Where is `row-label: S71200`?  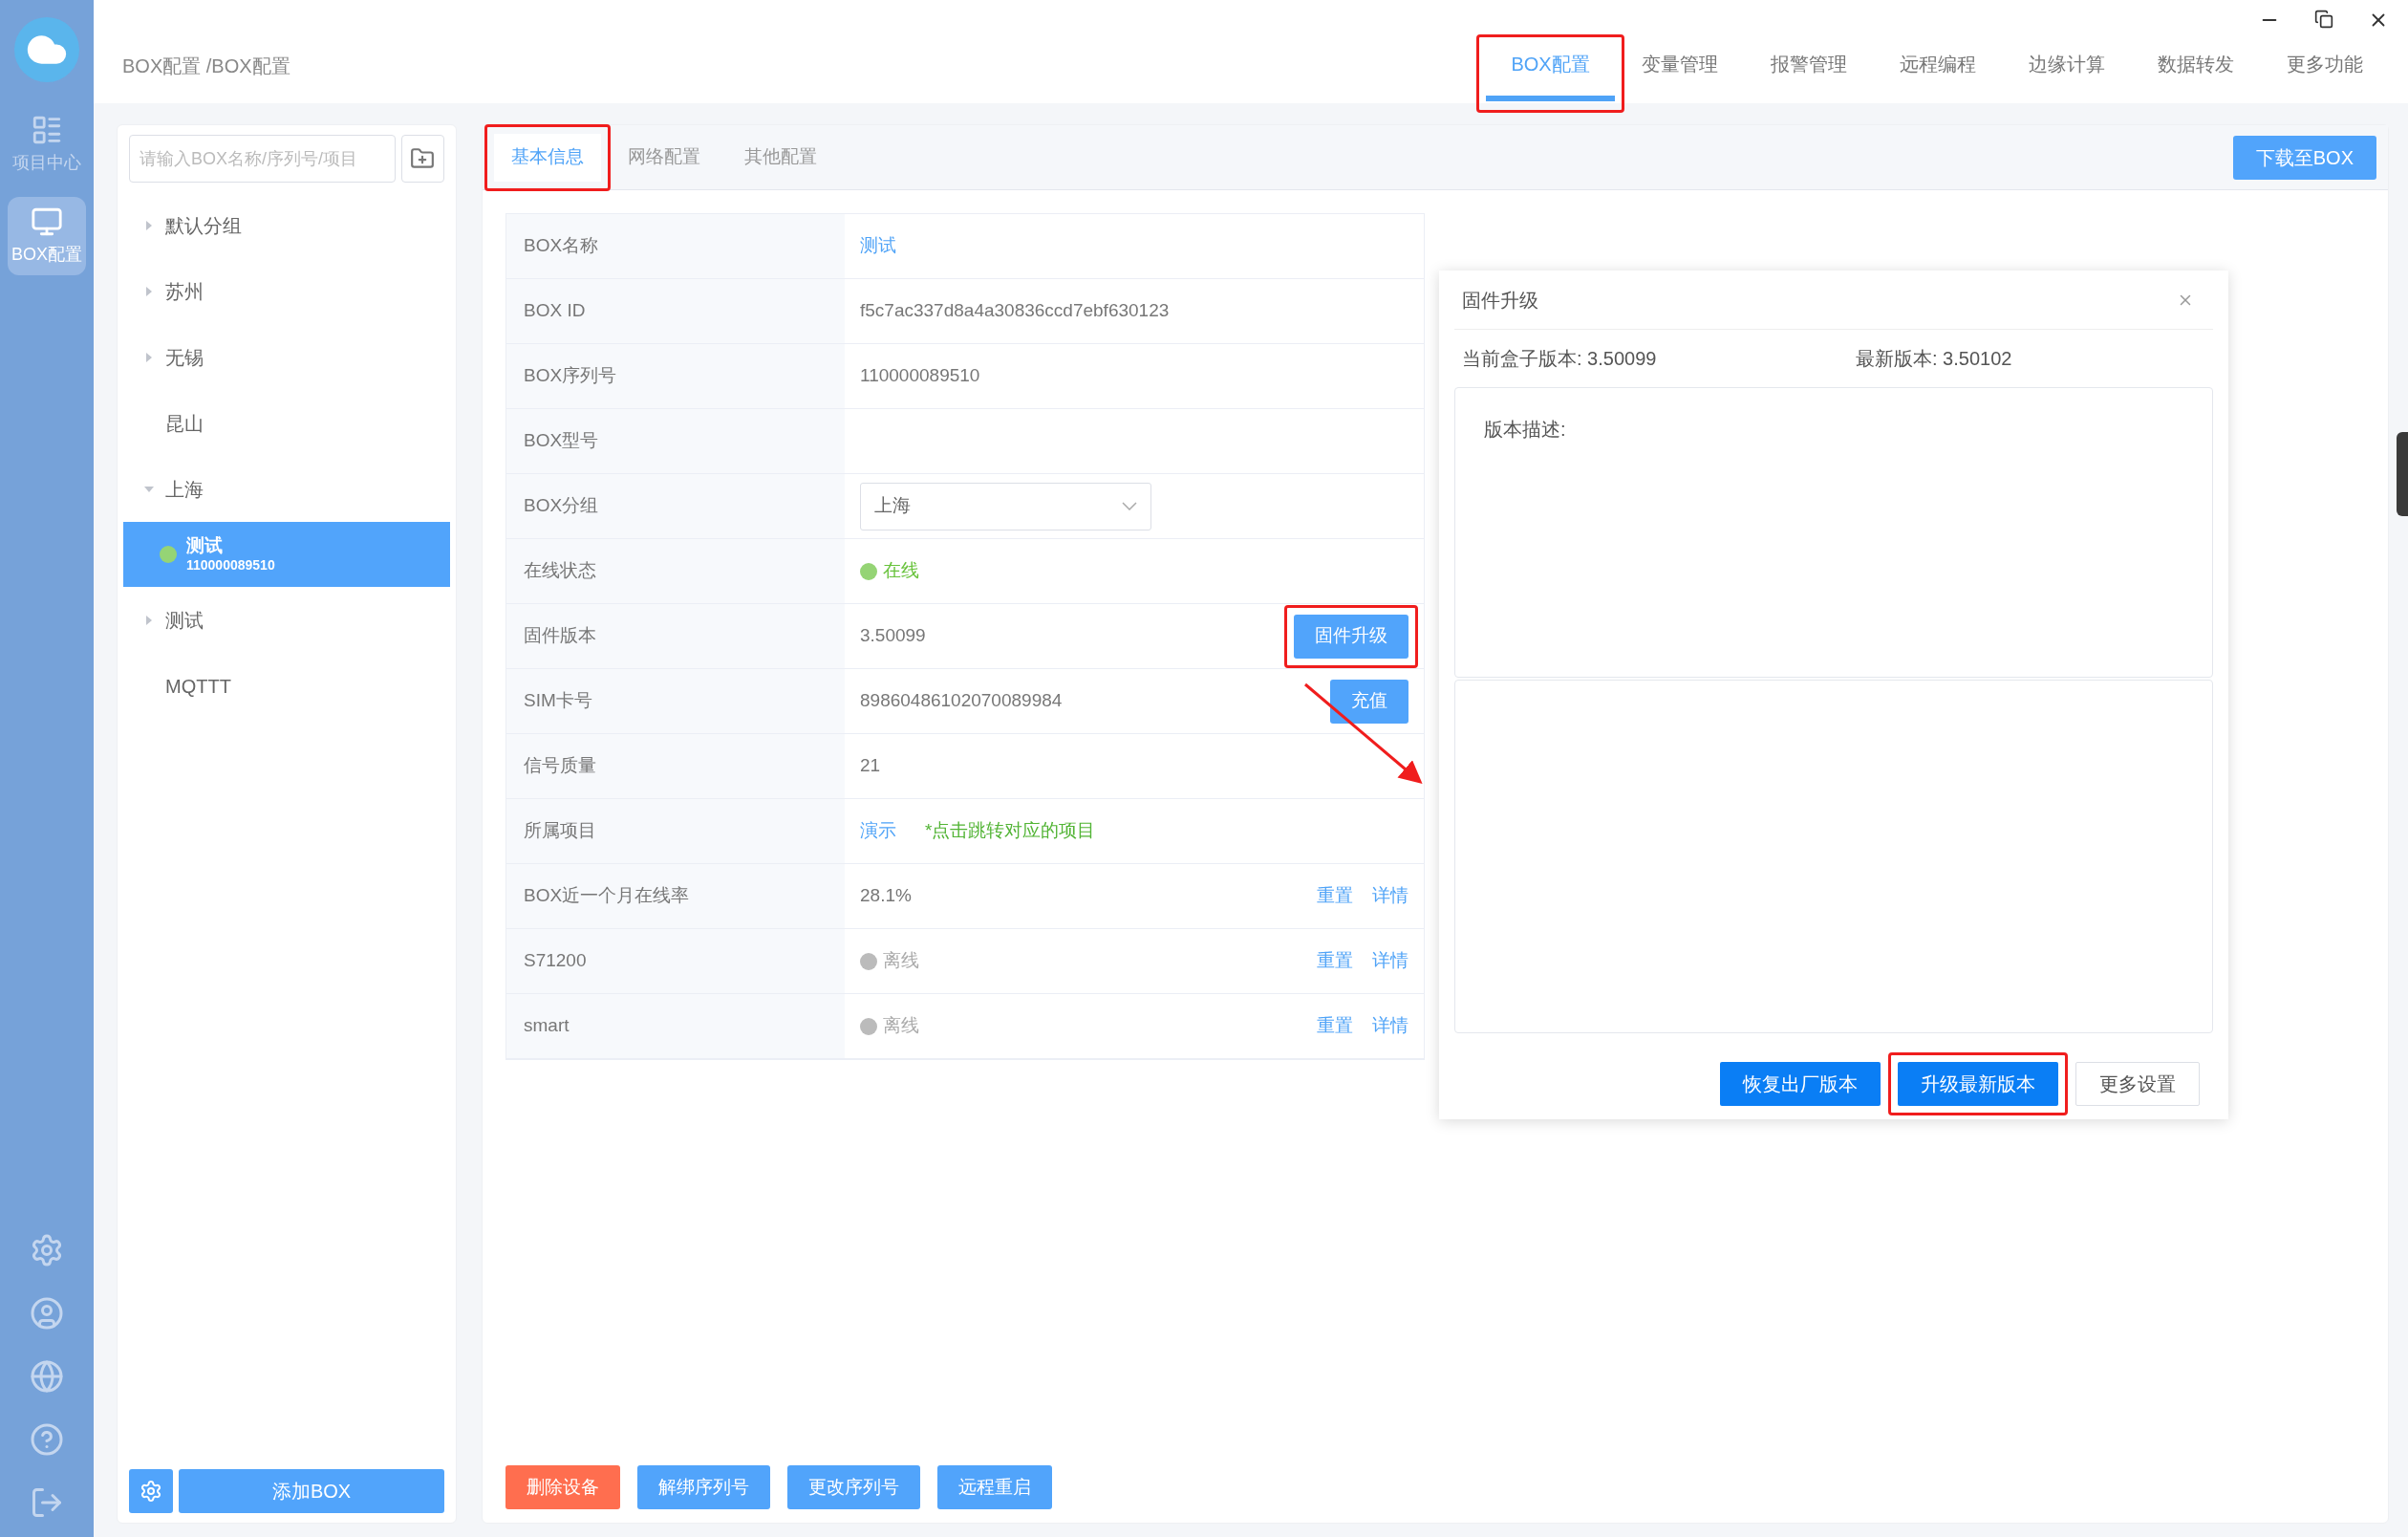 row-label: S71200 is located at coordinates (675, 961).